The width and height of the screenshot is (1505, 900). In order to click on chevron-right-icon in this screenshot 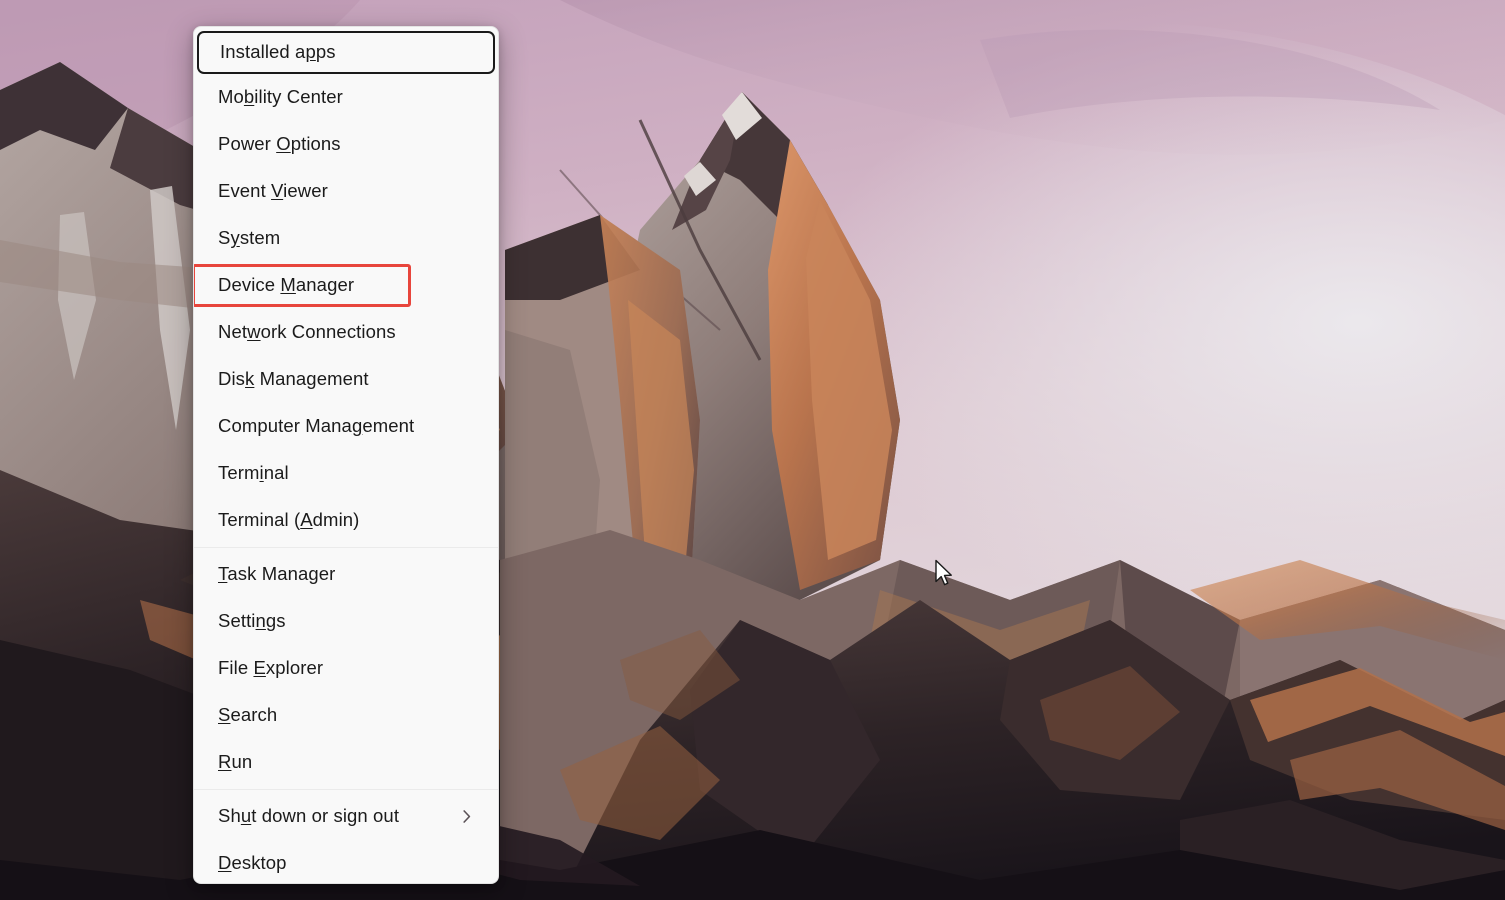, I will do `click(467, 817)`.